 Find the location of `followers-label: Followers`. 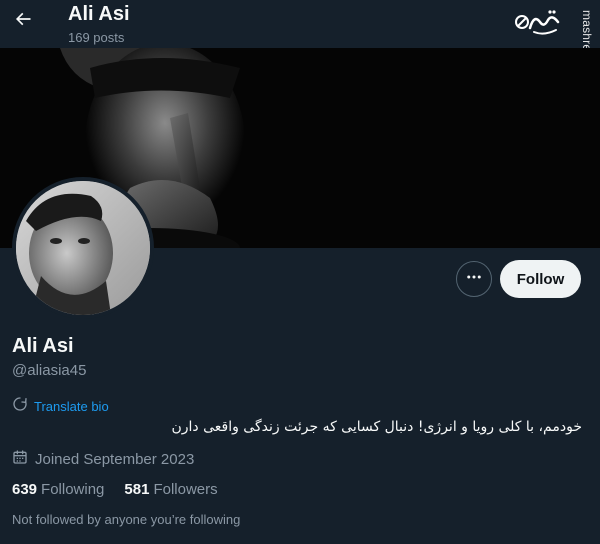

followers-label: Followers is located at coordinates (185, 489).